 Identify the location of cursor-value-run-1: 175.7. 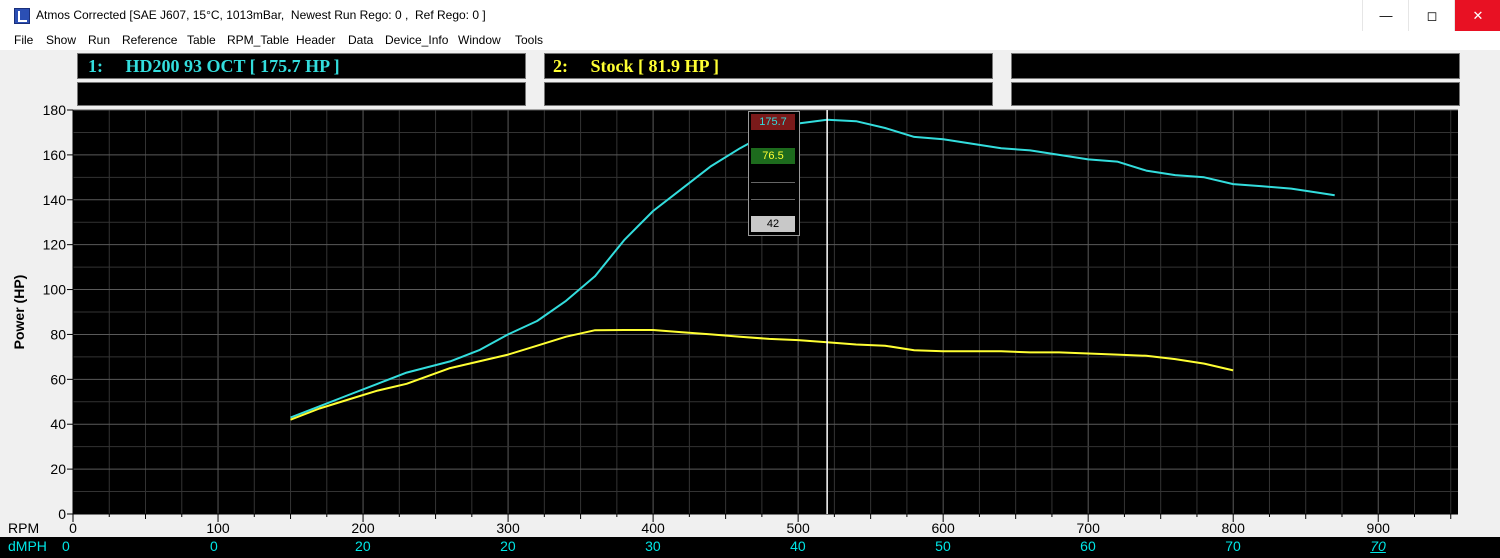
(773, 122).